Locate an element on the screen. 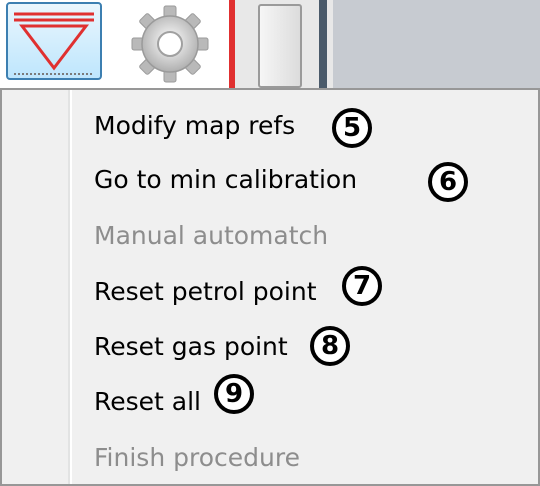  menu-item-finish-procedure: Finish procedure is located at coordinates (197, 457).